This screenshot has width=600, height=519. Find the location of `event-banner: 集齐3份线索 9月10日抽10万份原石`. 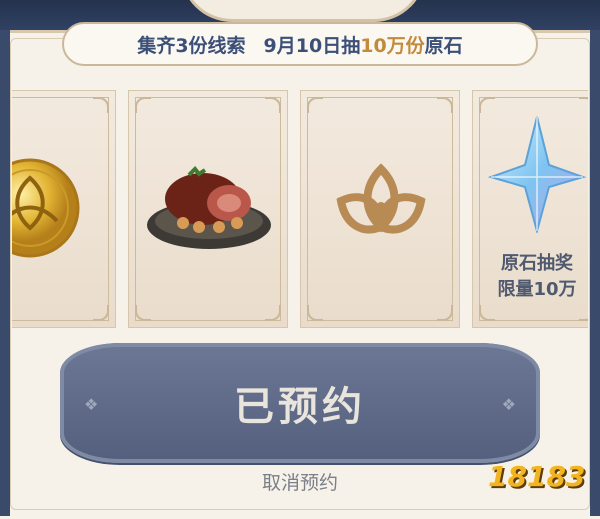

event-banner: 集齐3份线索 9月10日抽10万份原石 is located at coordinates (300, 44).